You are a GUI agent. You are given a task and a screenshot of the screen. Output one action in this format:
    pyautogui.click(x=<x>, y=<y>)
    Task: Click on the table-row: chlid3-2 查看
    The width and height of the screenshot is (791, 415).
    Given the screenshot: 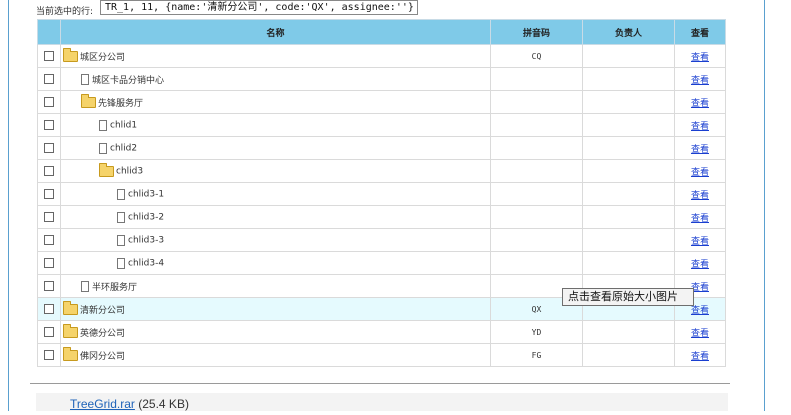 What is the action you would take?
    pyautogui.click(x=381, y=217)
    